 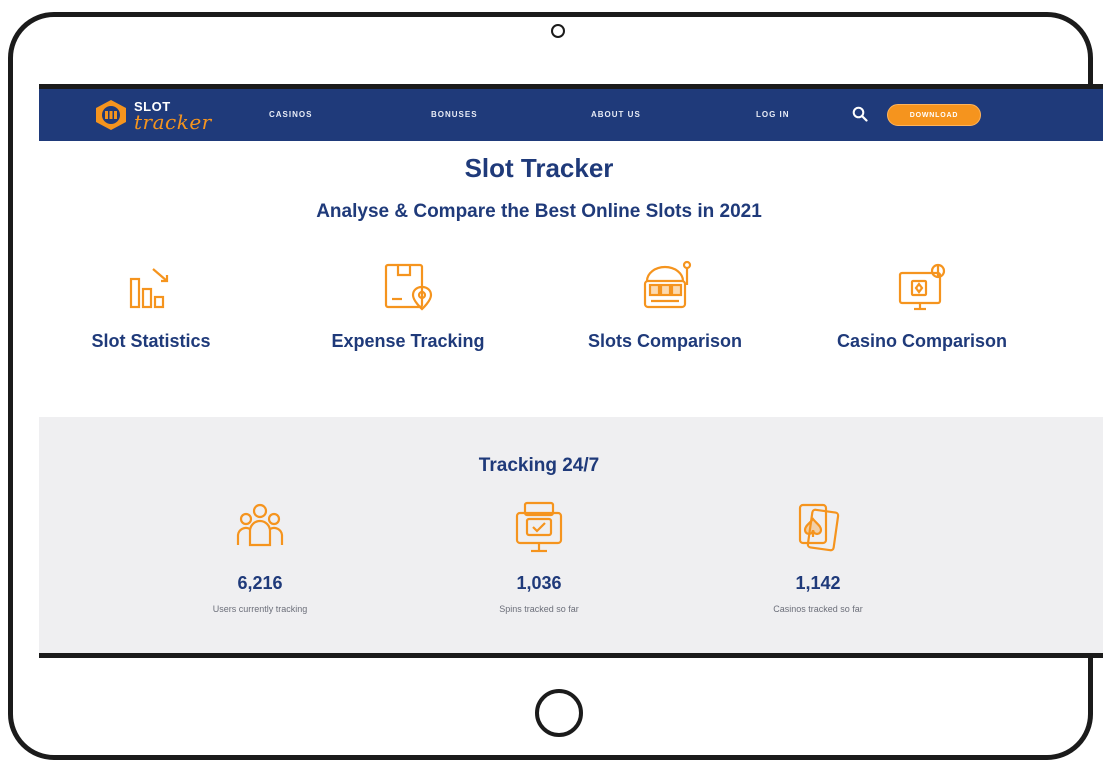 What do you see at coordinates (667, 284) in the screenshot?
I see `slot-machine-icon` at bounding box center [667, 284].